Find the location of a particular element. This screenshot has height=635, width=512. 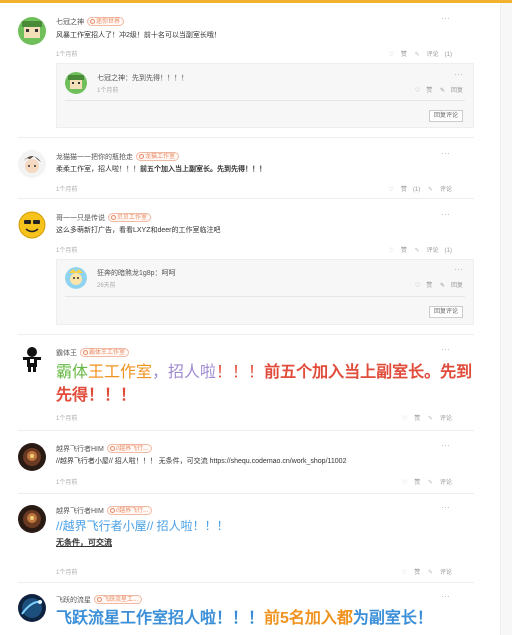

comment-actions: ♡ 赞 (1) ✎ 评论 is located at coordinates (417, 188).